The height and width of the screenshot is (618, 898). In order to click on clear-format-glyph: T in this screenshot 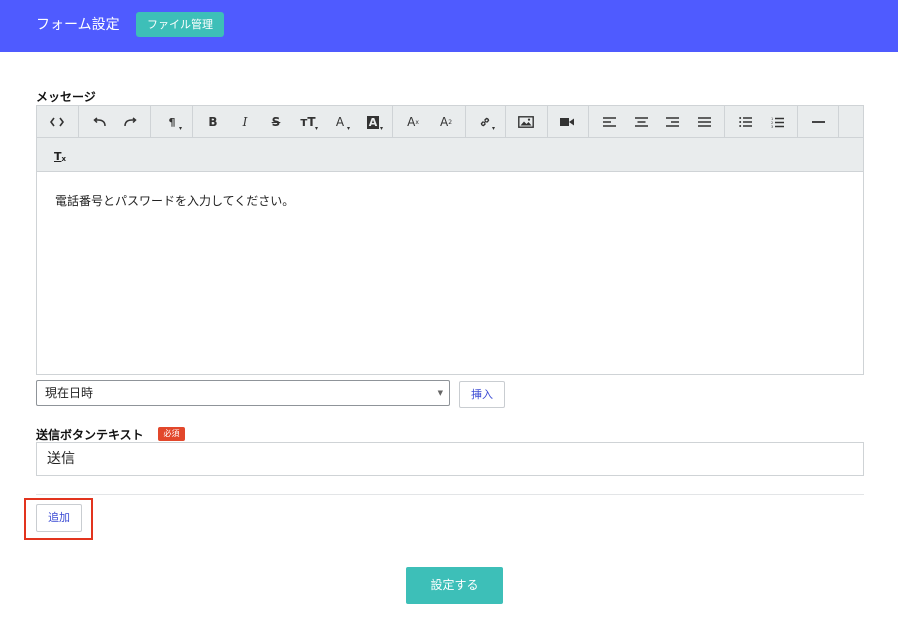, I will do `click(57, 156)`.